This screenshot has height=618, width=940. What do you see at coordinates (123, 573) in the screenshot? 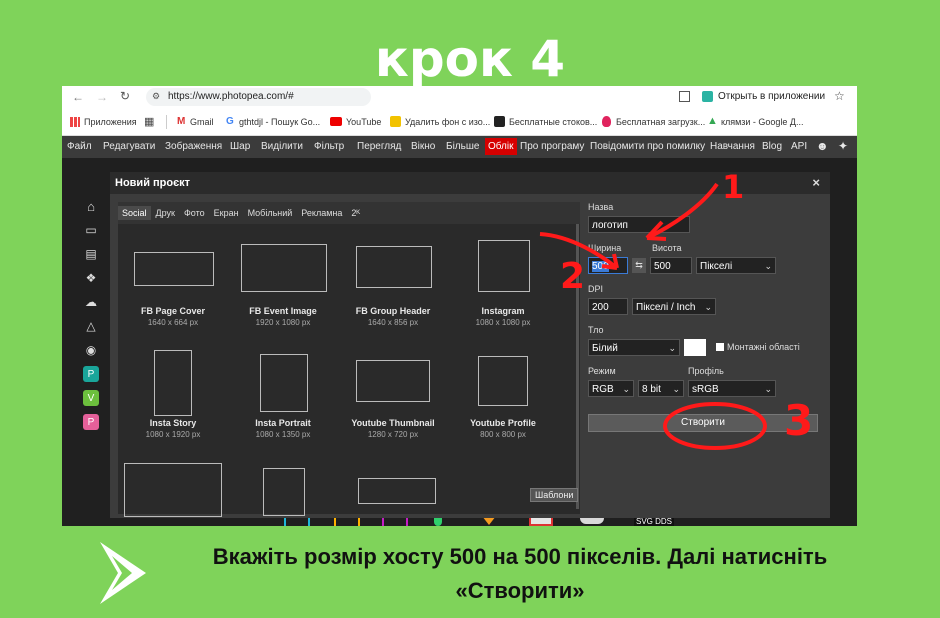
I see `chevron-arrows-icon` at bounding box center [123, 573].